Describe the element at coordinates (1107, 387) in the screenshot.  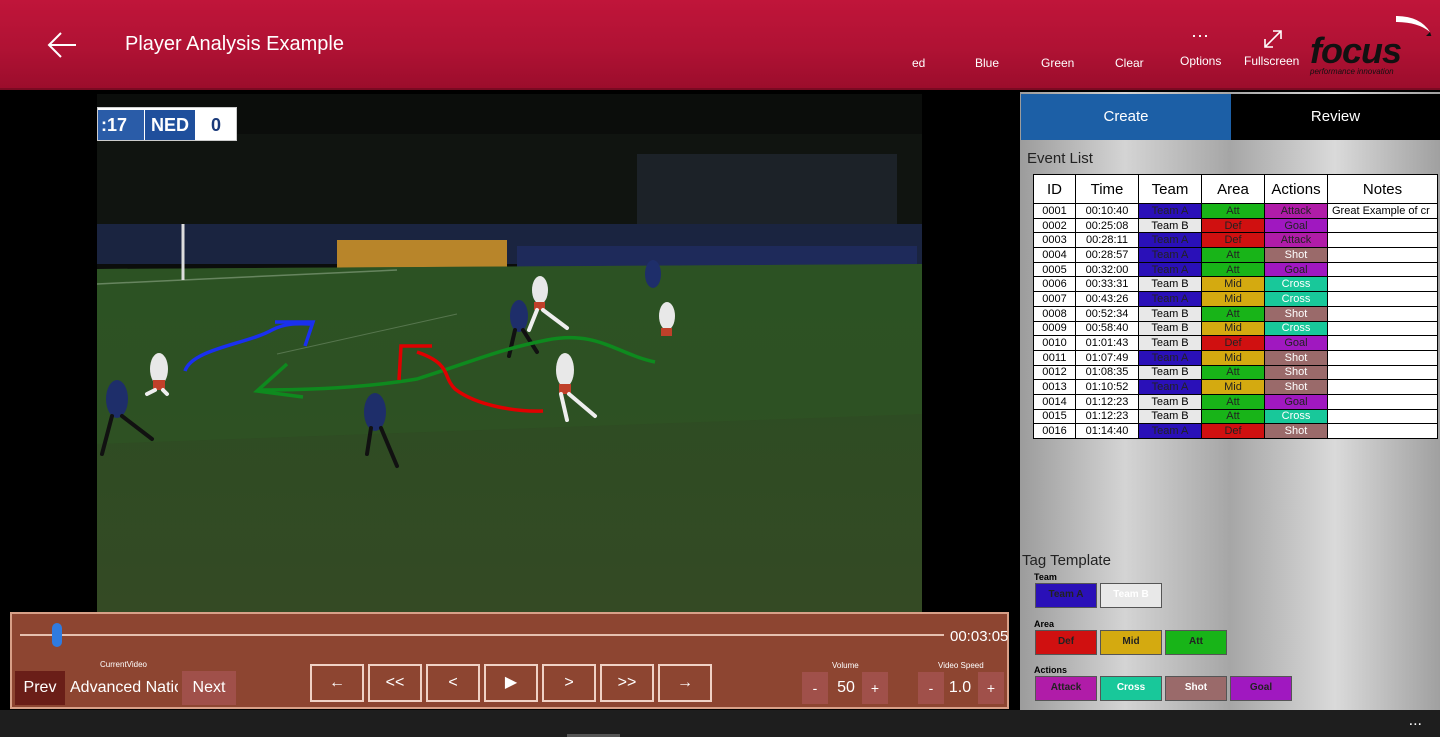
I see `event-time-cell: 01:10:52` at that location.